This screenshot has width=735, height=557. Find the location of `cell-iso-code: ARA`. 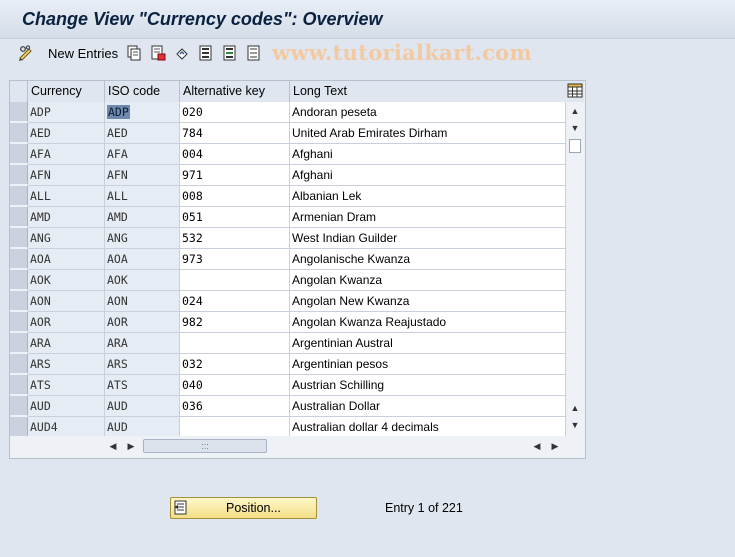

cell-iso-code: ARA is located at coordinates (142, 343).